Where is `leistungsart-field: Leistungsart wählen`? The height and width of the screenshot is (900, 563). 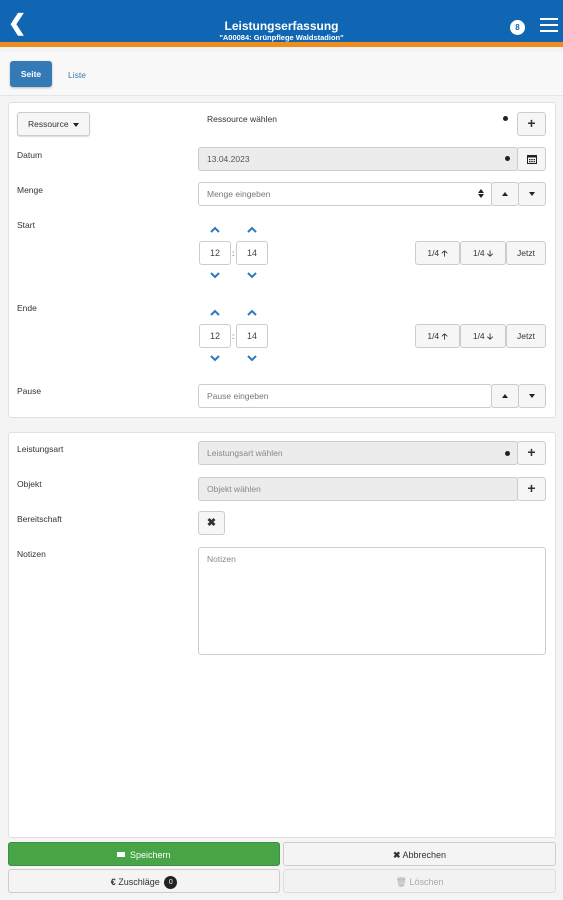
leistungsart-field: Leistungsart wählen is located at coordinates (358, 453).